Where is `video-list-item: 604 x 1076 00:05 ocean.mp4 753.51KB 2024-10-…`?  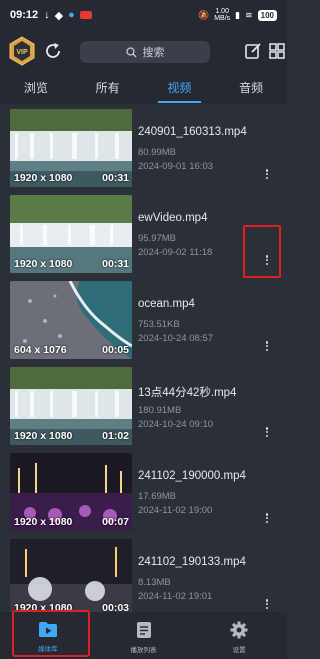 video-list-item: 604 x 1076 00:05 ocean.mp4 753.51KB 2024-10-… is located at coordinates (143, 319).